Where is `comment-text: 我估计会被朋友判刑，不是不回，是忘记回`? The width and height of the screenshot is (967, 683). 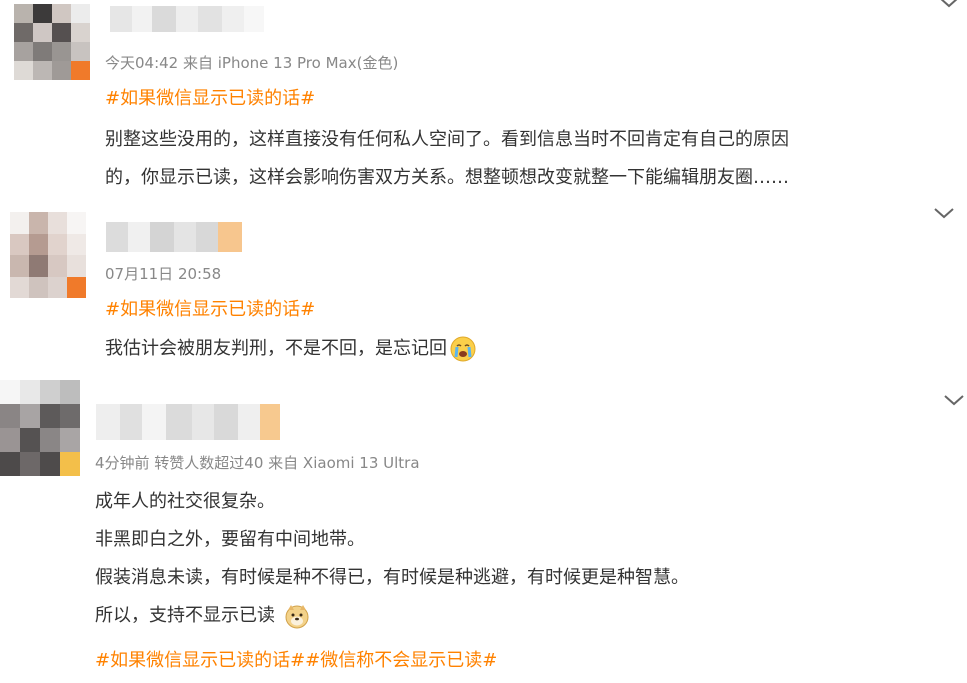
comment-text: 我估计会被朋友判刑，不是不回，是忘记回 is located at coordinates (291, 348).